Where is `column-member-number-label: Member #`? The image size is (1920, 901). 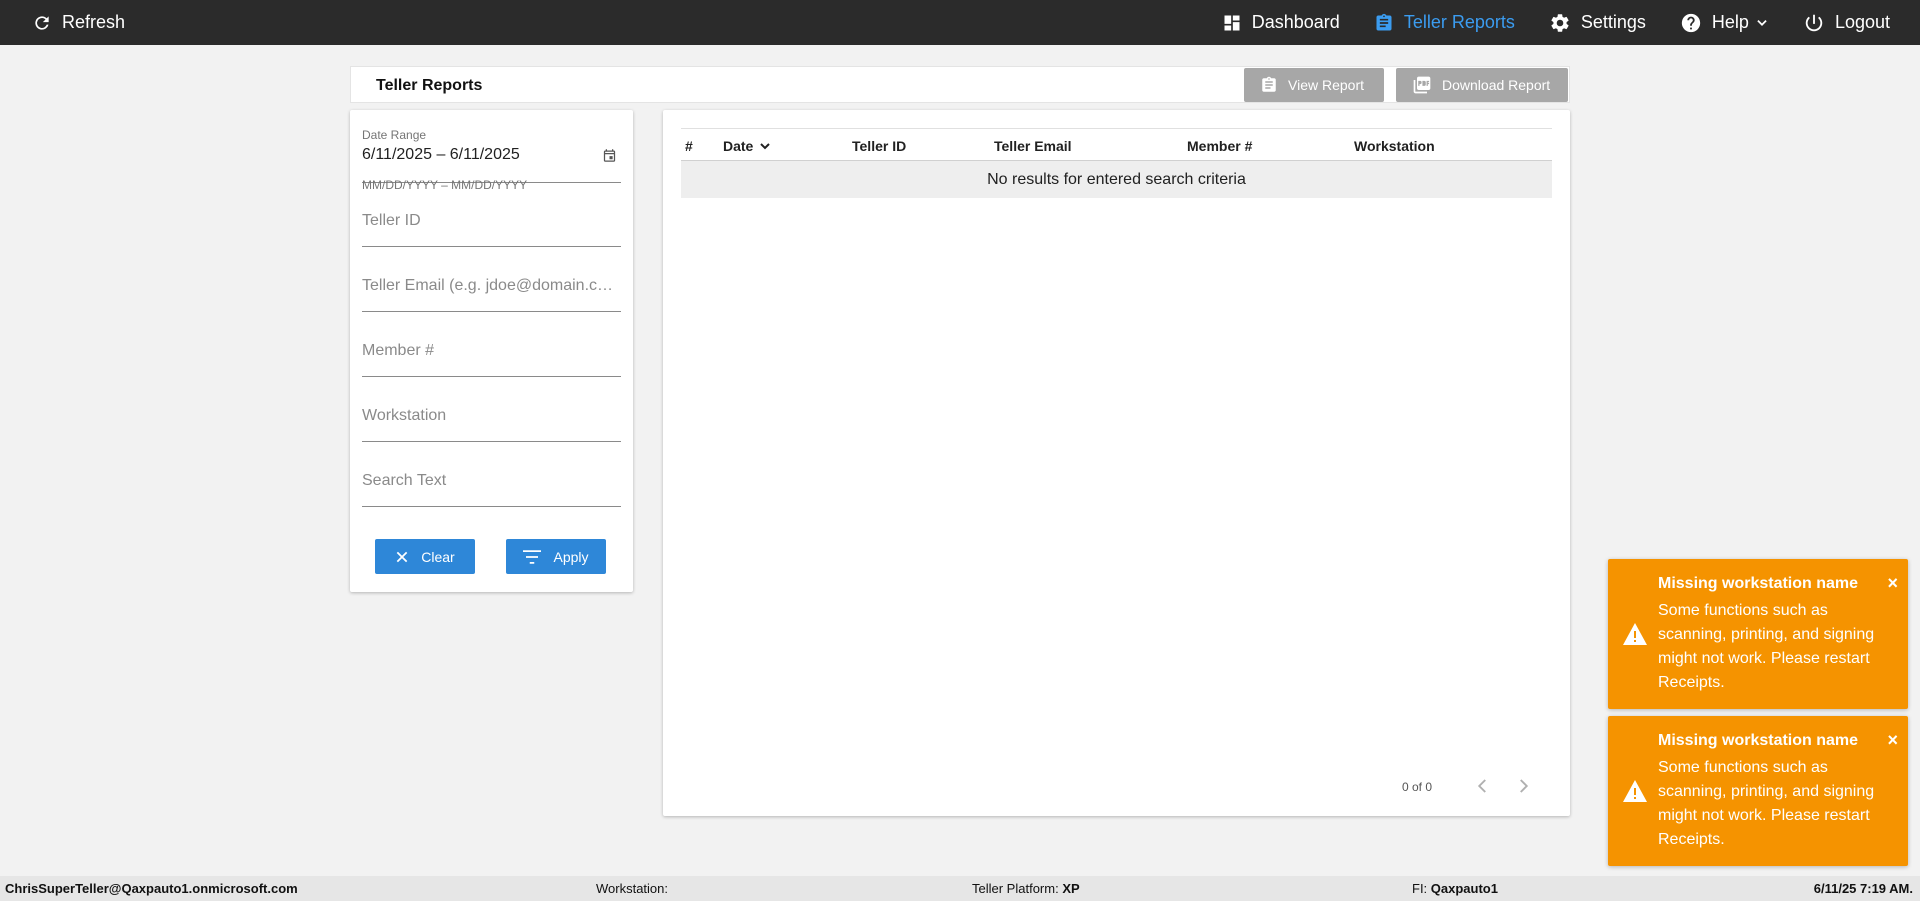 column-member-number-label: Member # is located at coordinates (1220, 146).